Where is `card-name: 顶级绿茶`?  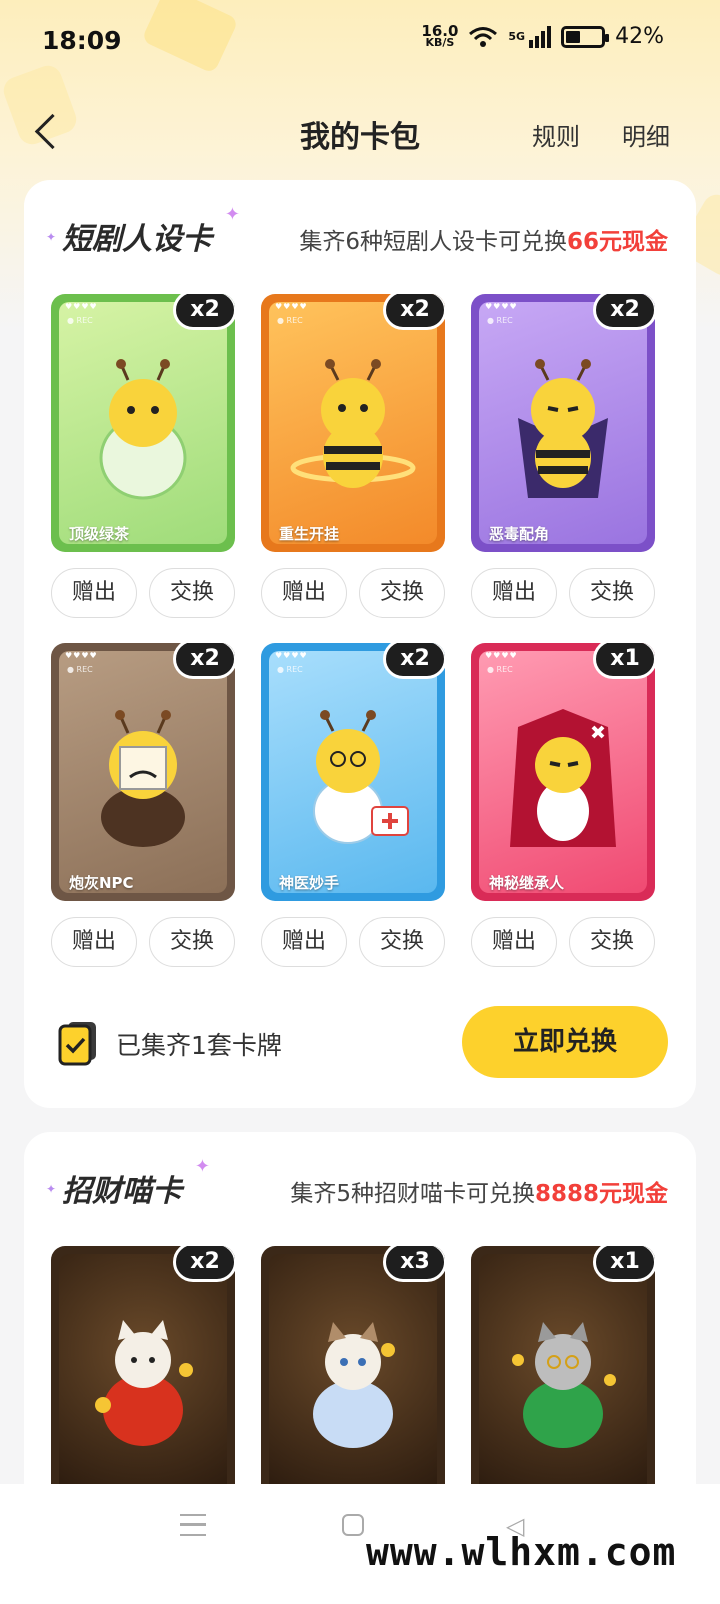
card-name: 顶级绿茶 is located at coordinates (99, 534).